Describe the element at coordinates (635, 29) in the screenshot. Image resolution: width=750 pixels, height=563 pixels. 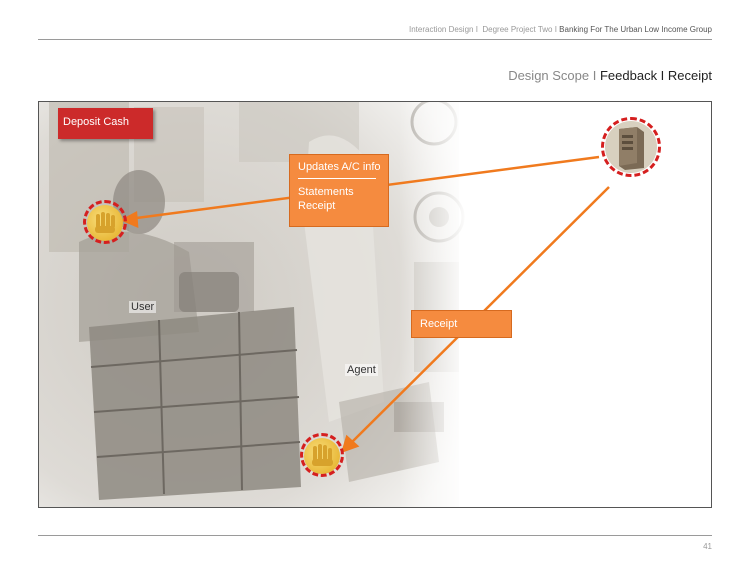
I see `breadcrumb-part-3: Banking For The Urban Low Income Group` at that location.